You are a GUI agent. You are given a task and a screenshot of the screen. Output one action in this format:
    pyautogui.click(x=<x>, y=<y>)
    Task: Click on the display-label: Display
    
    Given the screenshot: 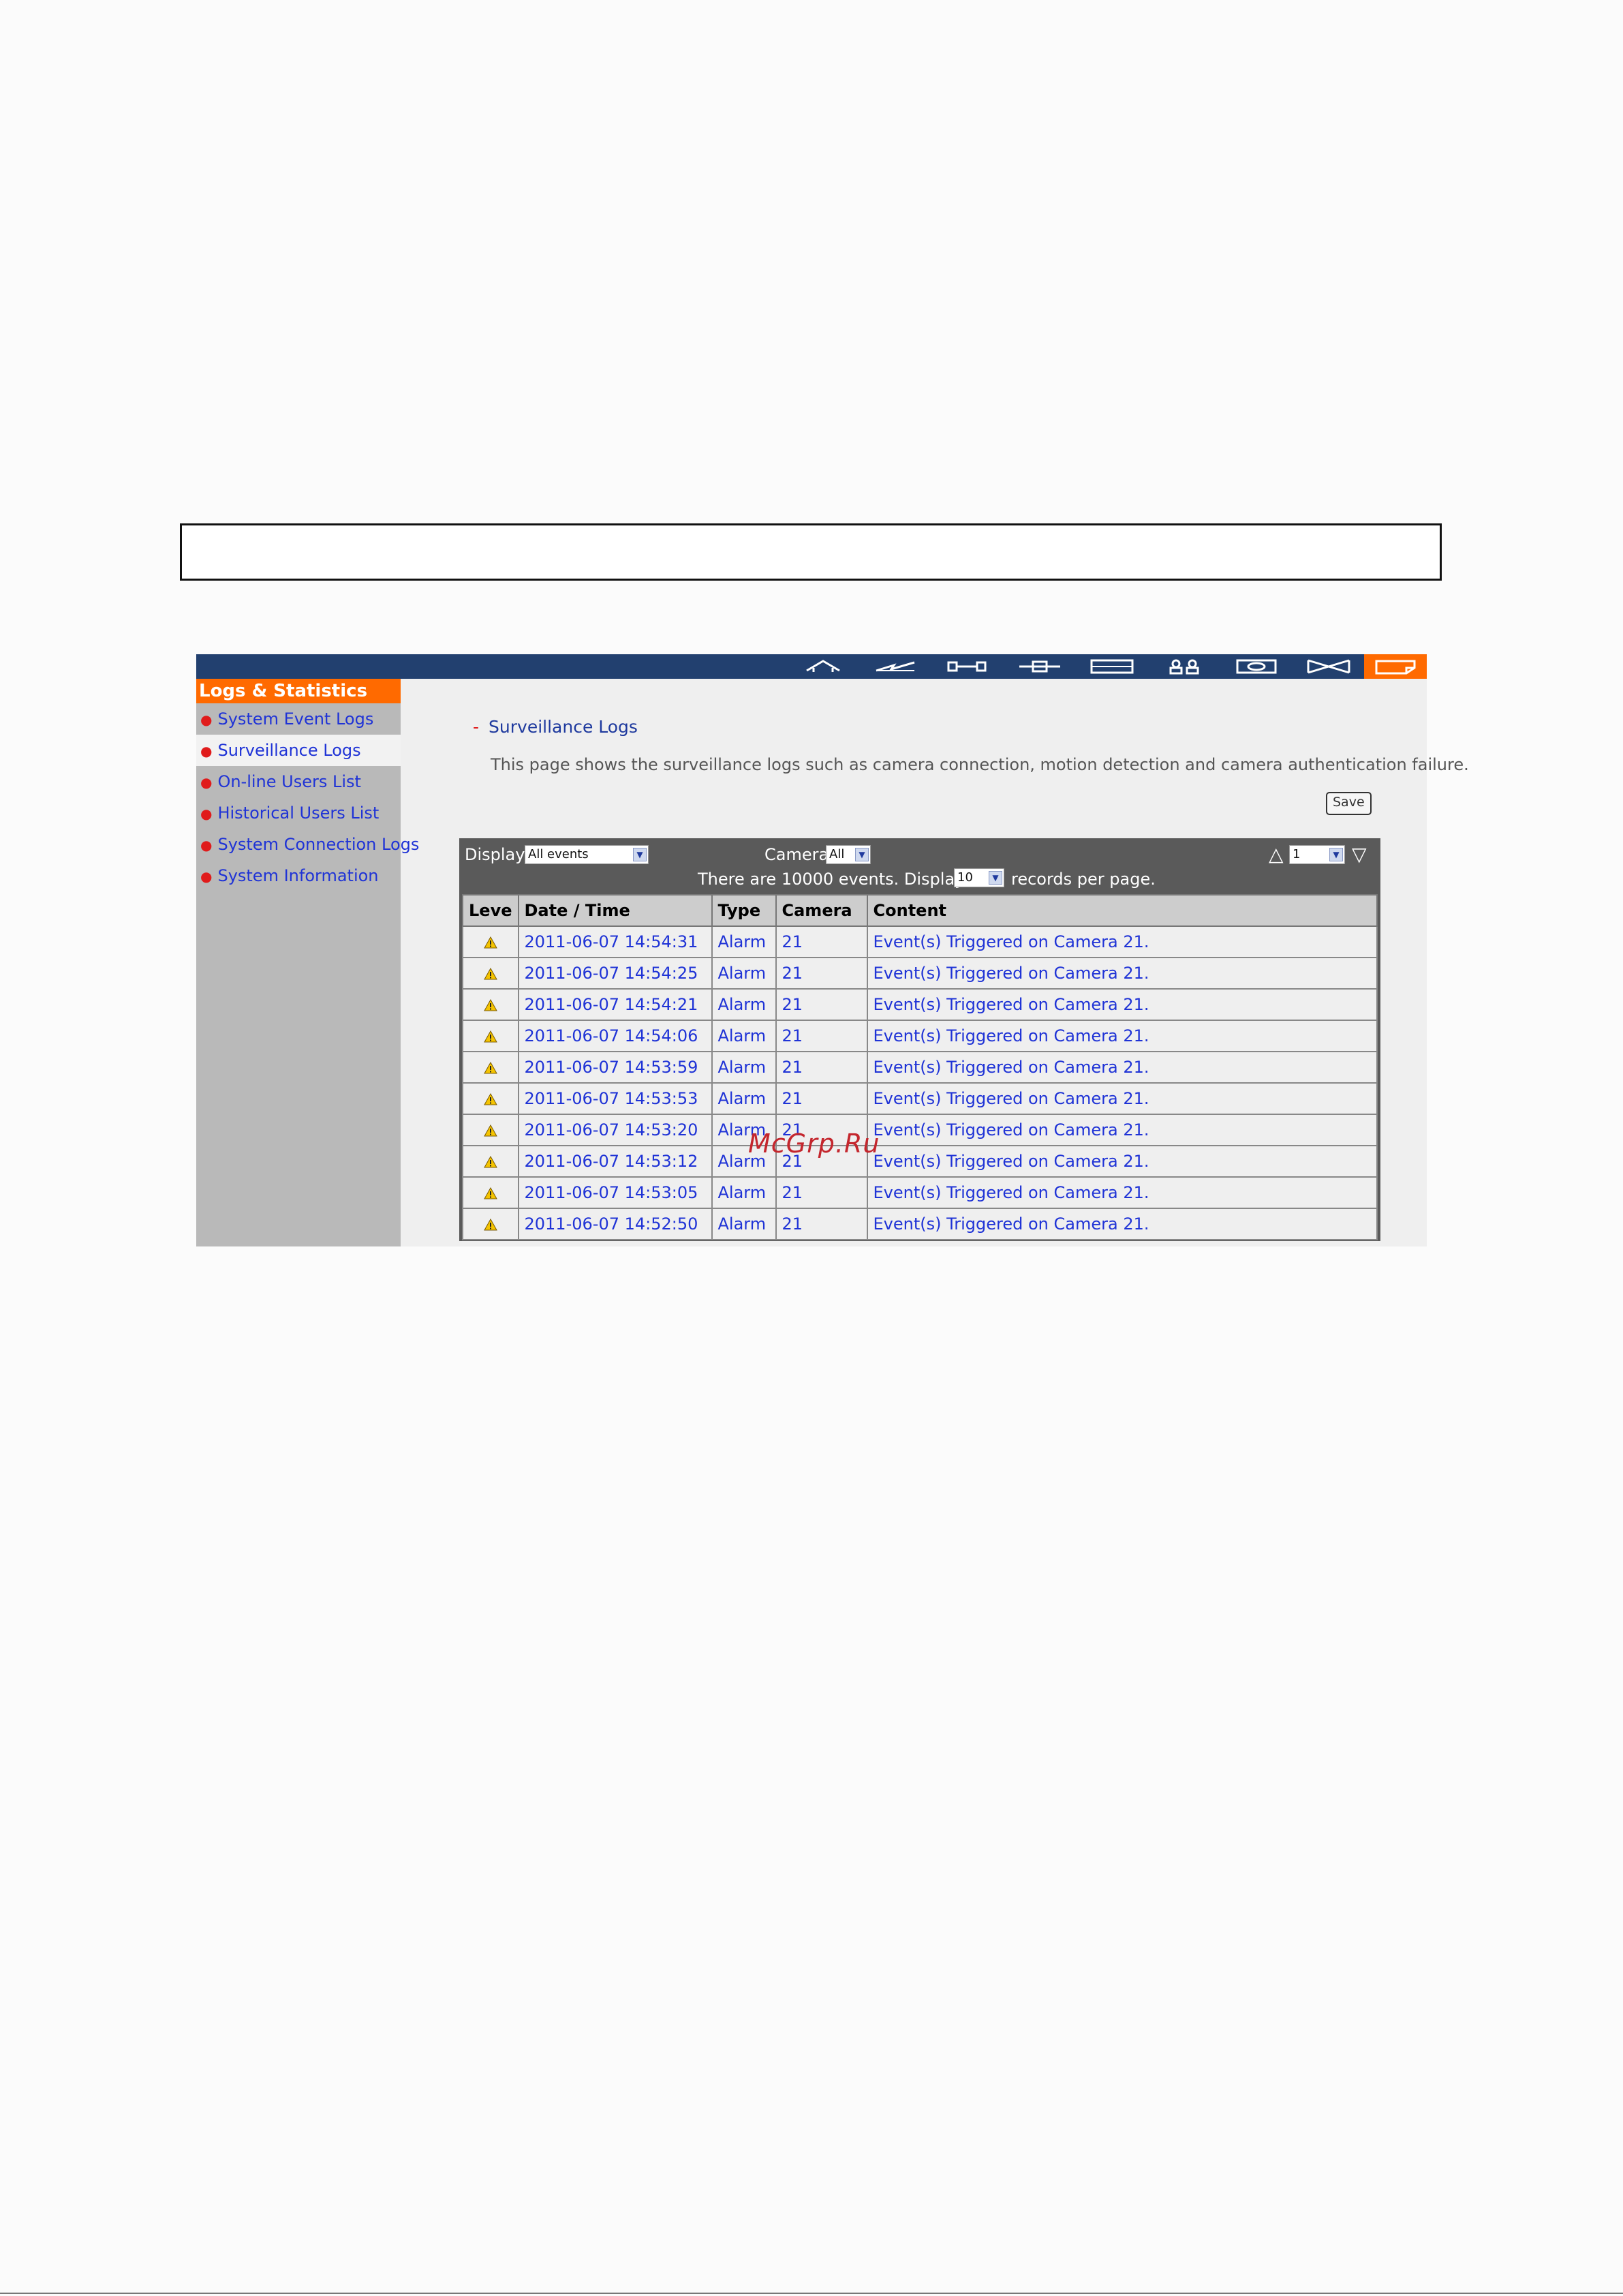 What is the action you would take?
    pyautogui.click(x=495, y=854)
    